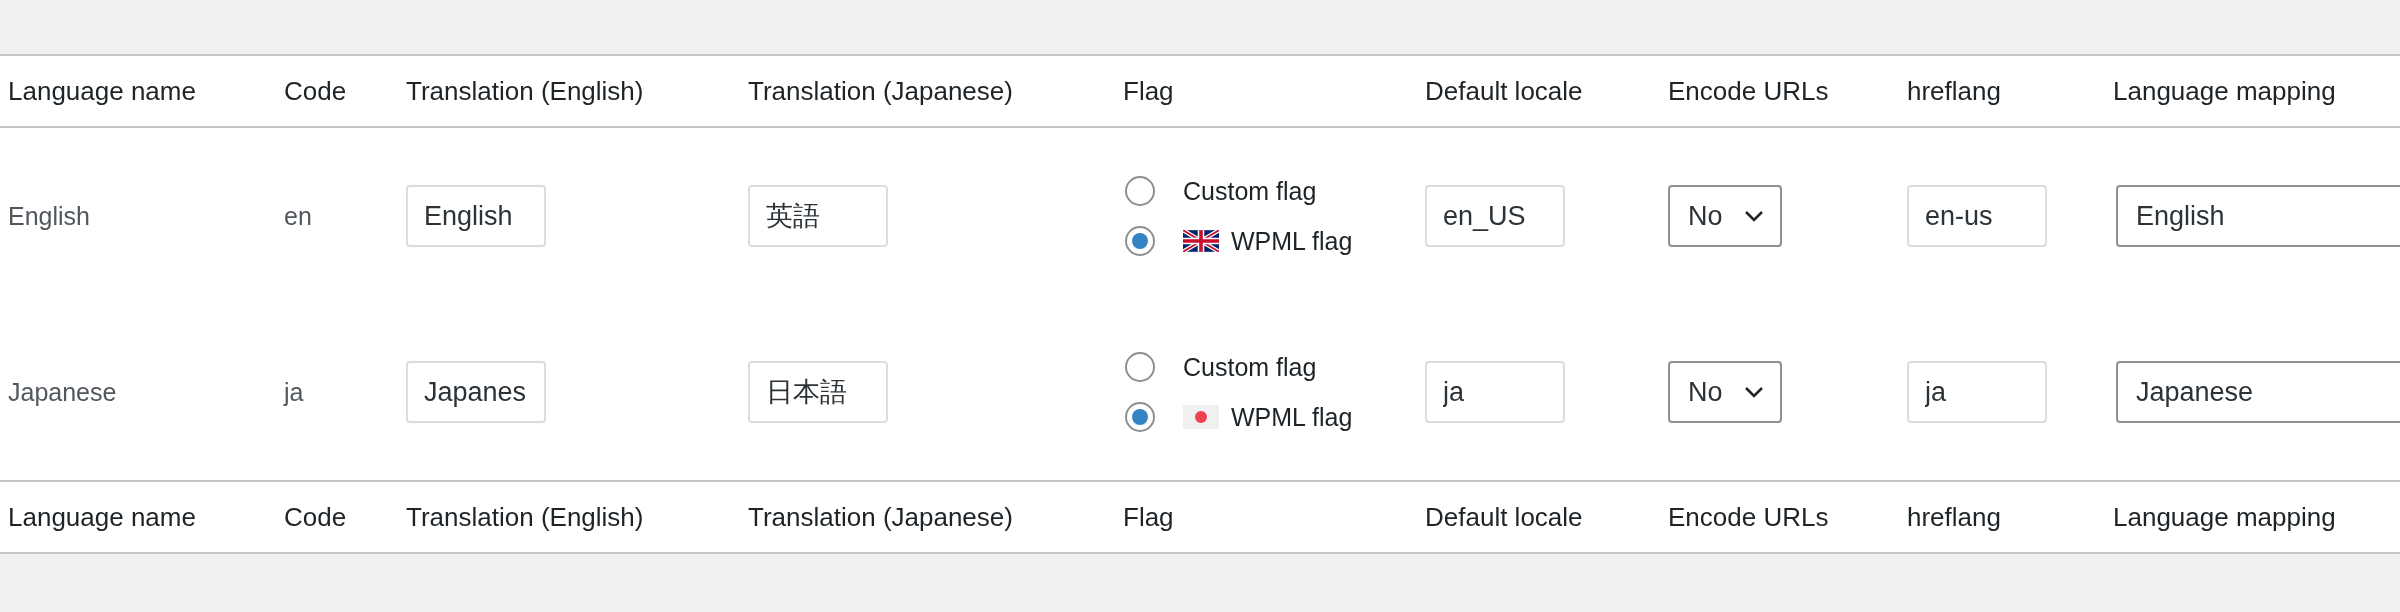 This screenshot has height=612, width=2400. What do you see at coordinates (298, 215) in the screenshot?
I see `language-code: en` at bounding box center [298, 215].